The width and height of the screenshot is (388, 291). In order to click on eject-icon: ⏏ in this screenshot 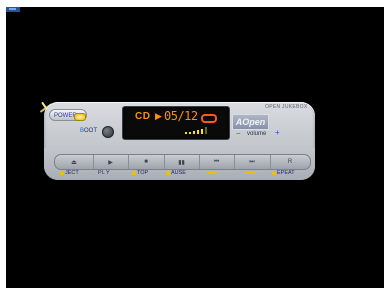, I will do `click(74, 162)`.